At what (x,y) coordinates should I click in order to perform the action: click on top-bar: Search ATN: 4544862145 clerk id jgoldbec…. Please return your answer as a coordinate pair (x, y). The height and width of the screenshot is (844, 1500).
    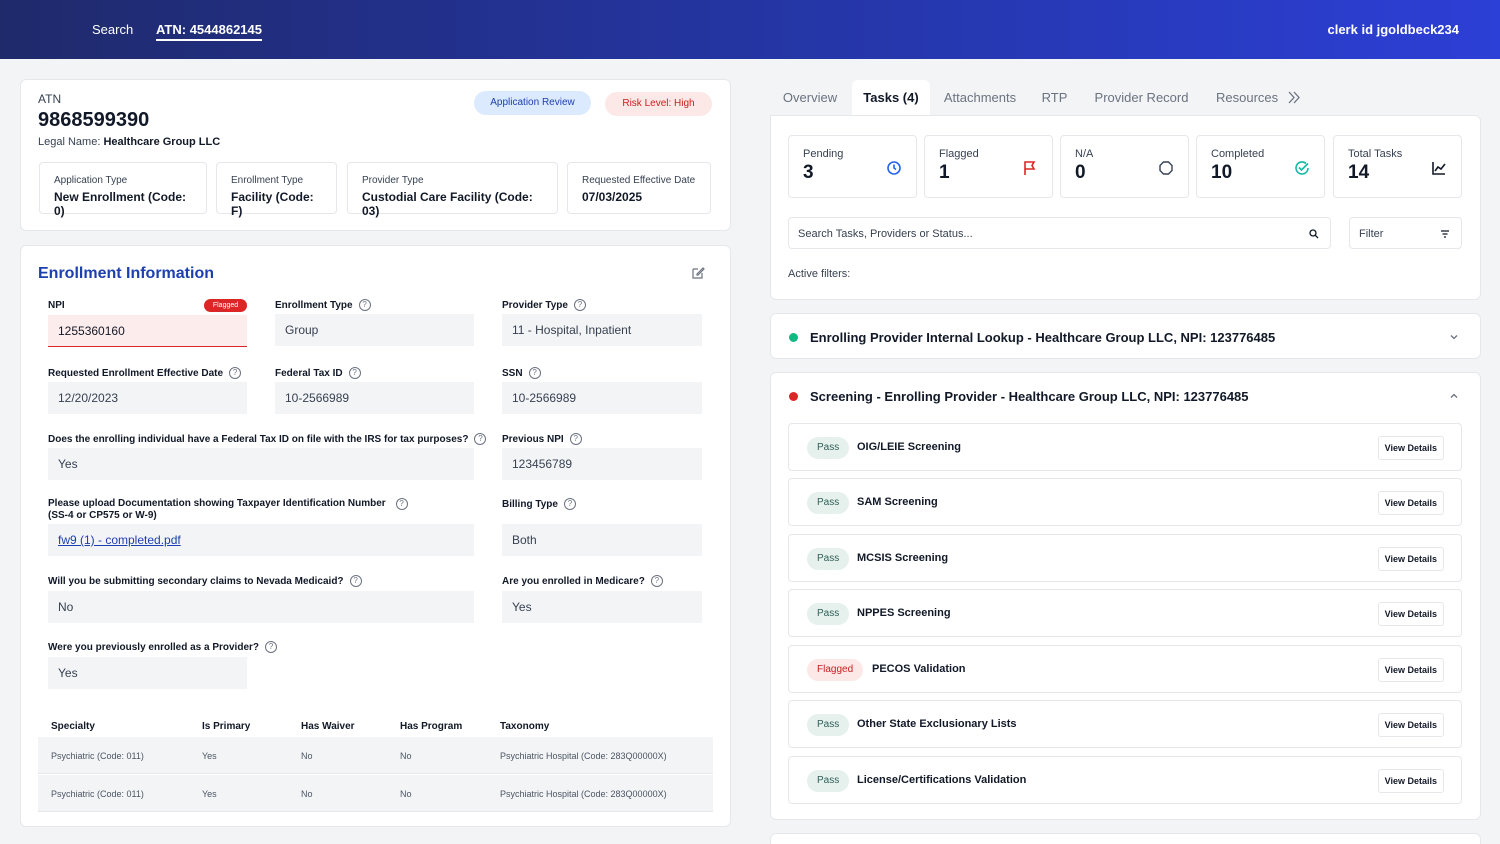
    Looking at the image, I should click on (750, 29).